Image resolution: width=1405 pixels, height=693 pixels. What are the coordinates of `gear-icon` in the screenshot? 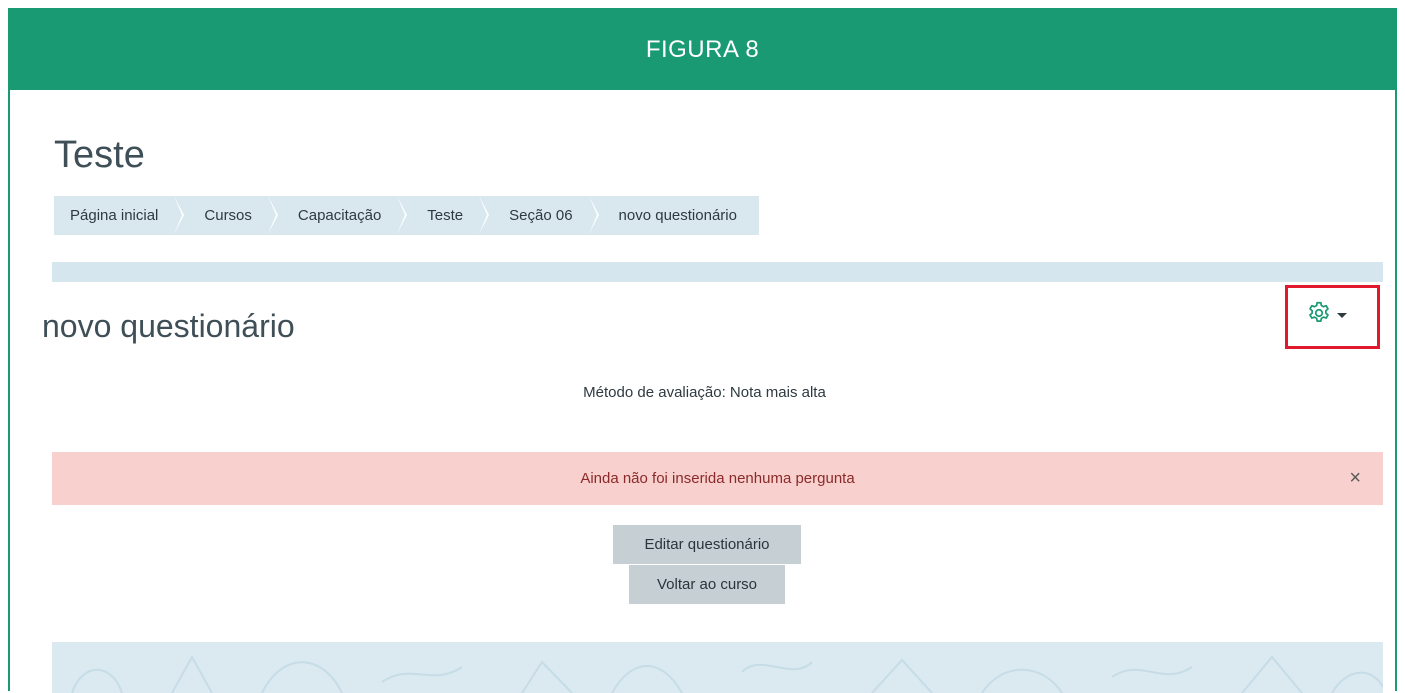 It's located at (1319, 315).